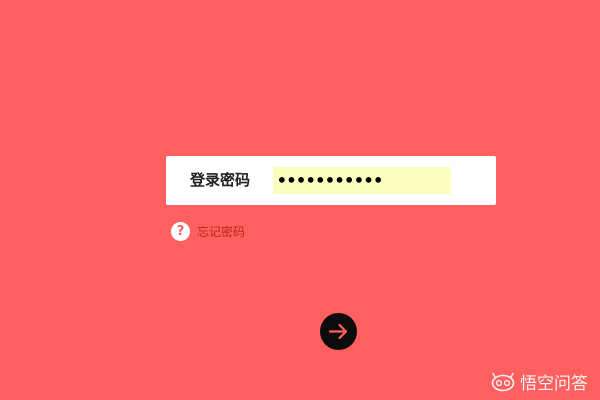  I want to click on question-icon: ?, so click(180, 231).